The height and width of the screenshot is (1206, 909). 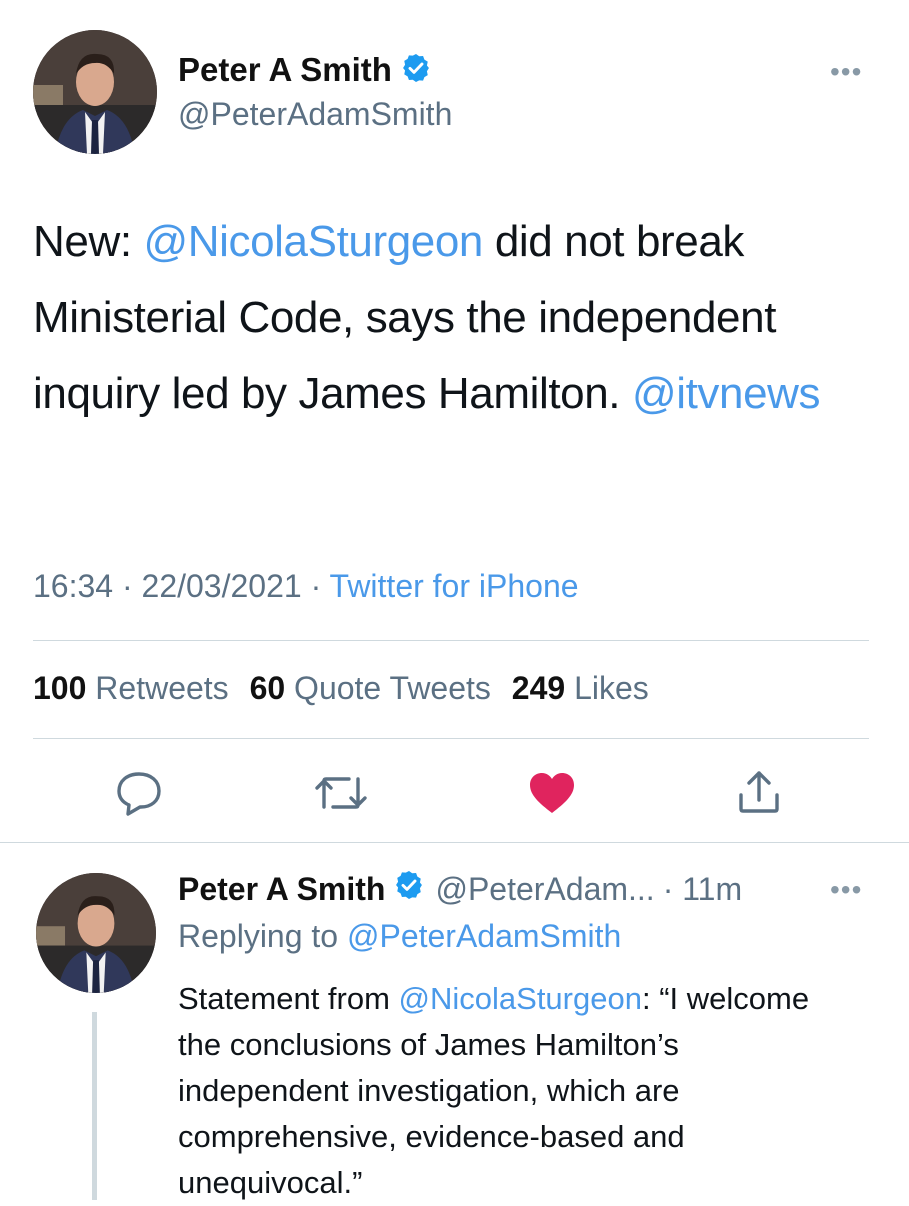 I want to click on replying-to: Replying to @PeterAdamSmith, so click(x=399, y=936).